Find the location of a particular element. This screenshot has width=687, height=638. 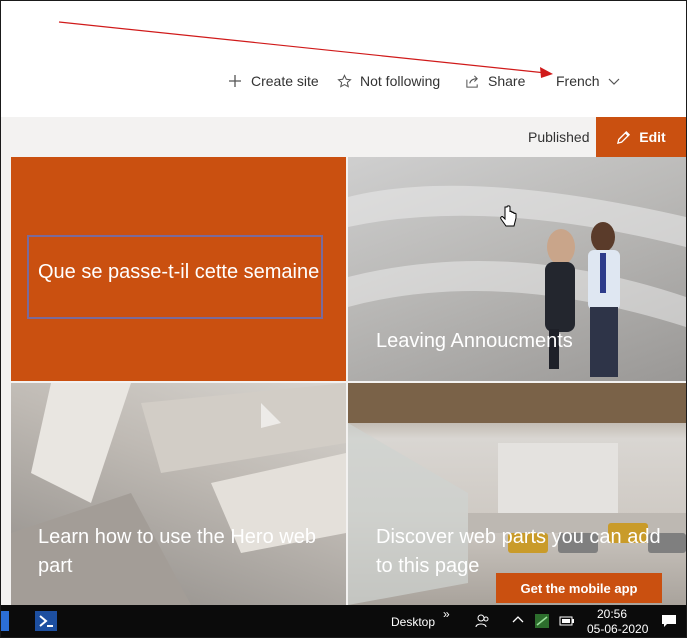

notification-icon is located at coordinates (669, 621).